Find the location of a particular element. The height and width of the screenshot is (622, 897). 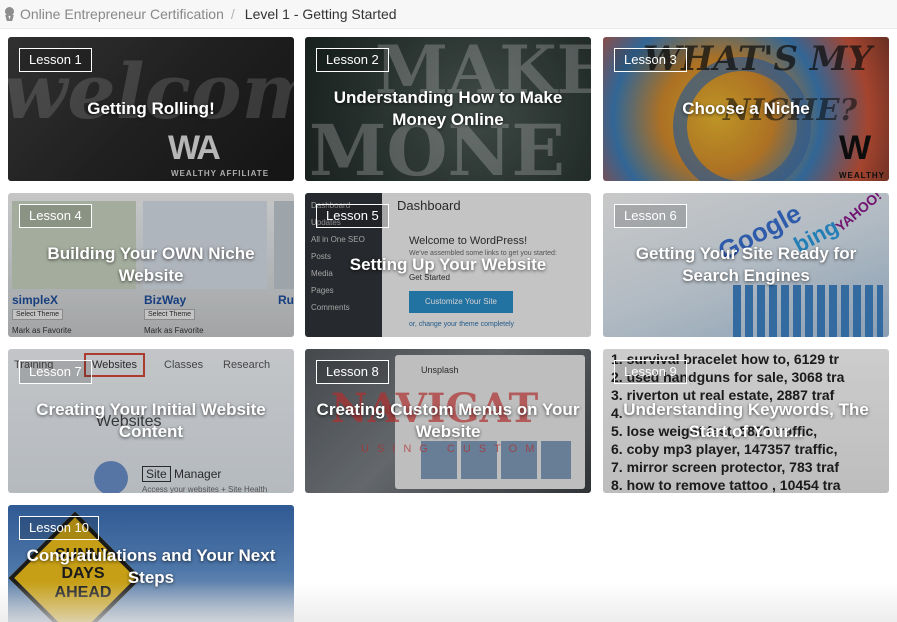

lesson-title: Getting Rolling! is located at coordinates (151, 108).